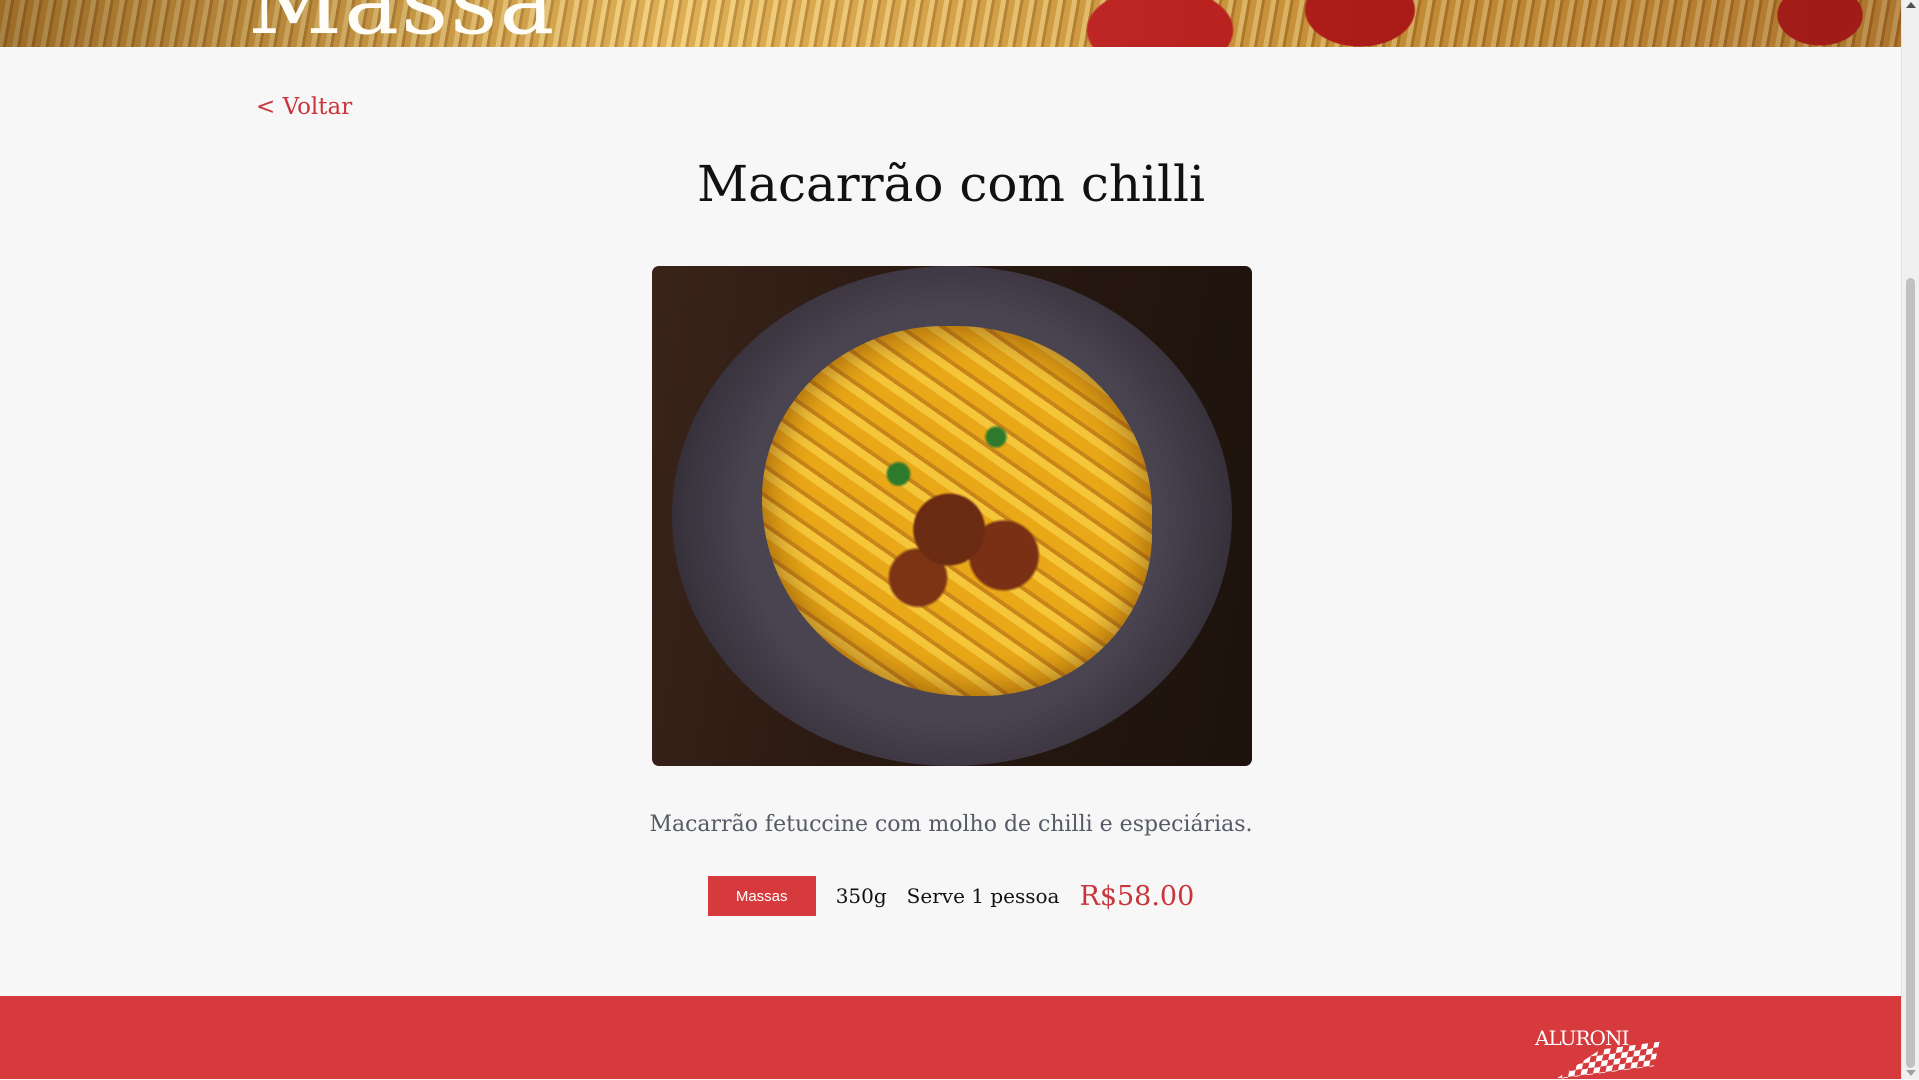 This screenshot has width=1919, height=1080. Describe the element at coordinates (1137, 896) in the screenshot. I see `dish-price: R$58.00` at that location.